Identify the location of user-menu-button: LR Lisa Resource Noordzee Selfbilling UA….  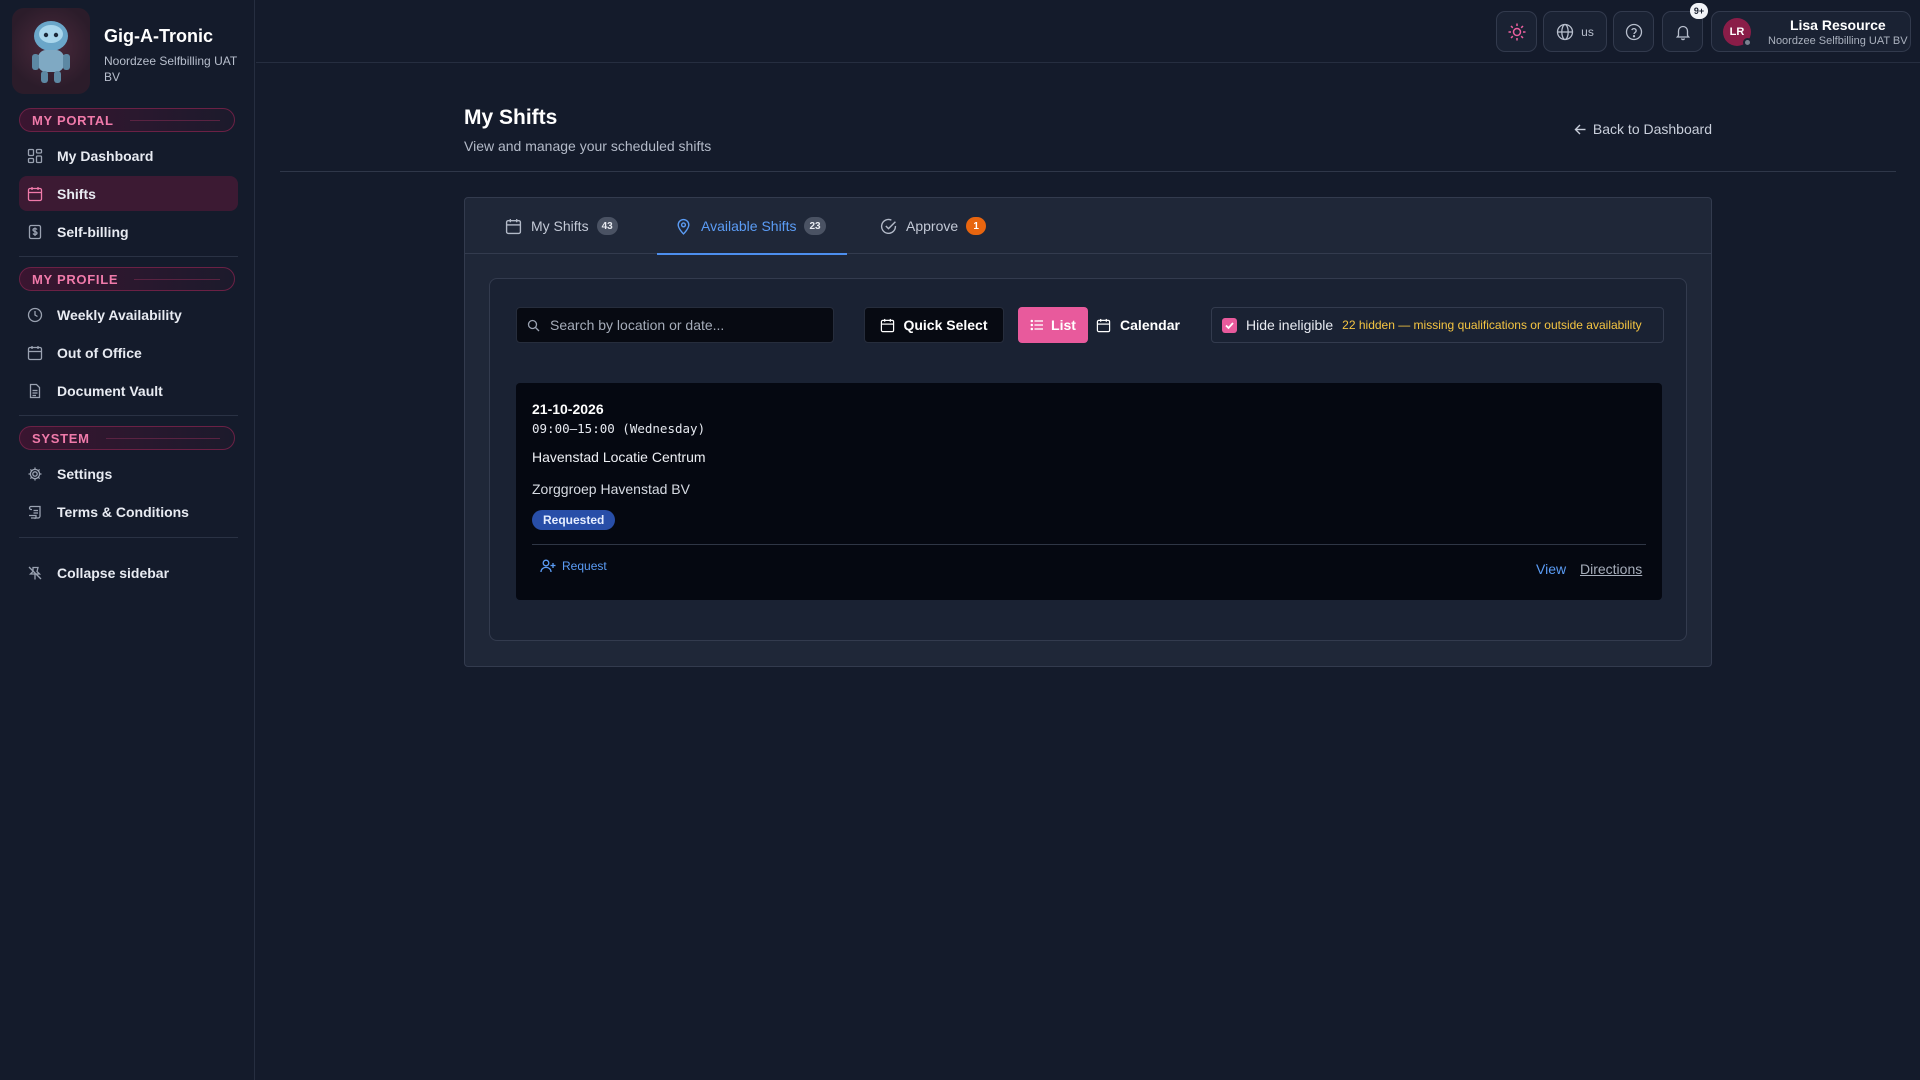
(1811, 31).